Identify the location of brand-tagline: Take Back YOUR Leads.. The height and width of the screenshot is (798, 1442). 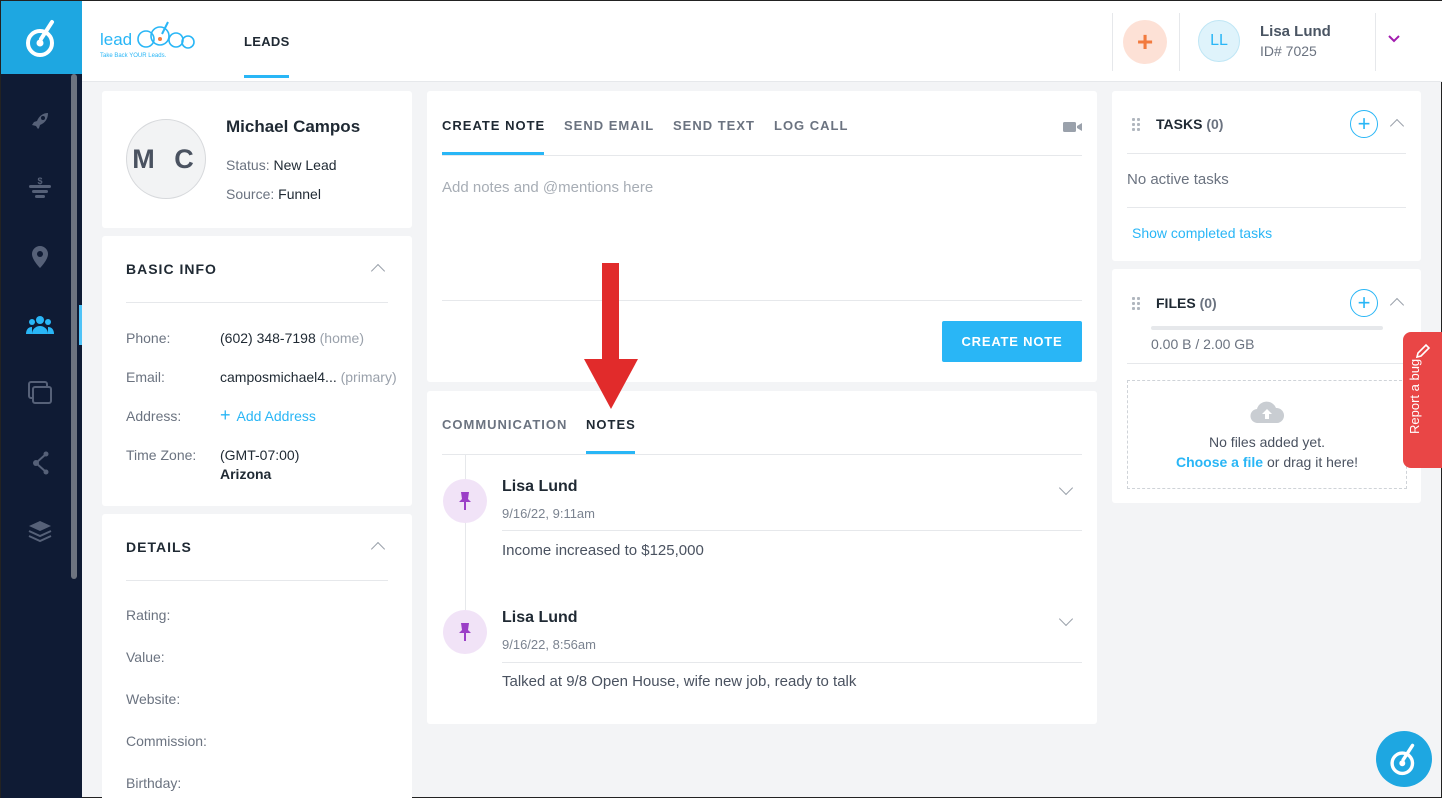
(133, 56).